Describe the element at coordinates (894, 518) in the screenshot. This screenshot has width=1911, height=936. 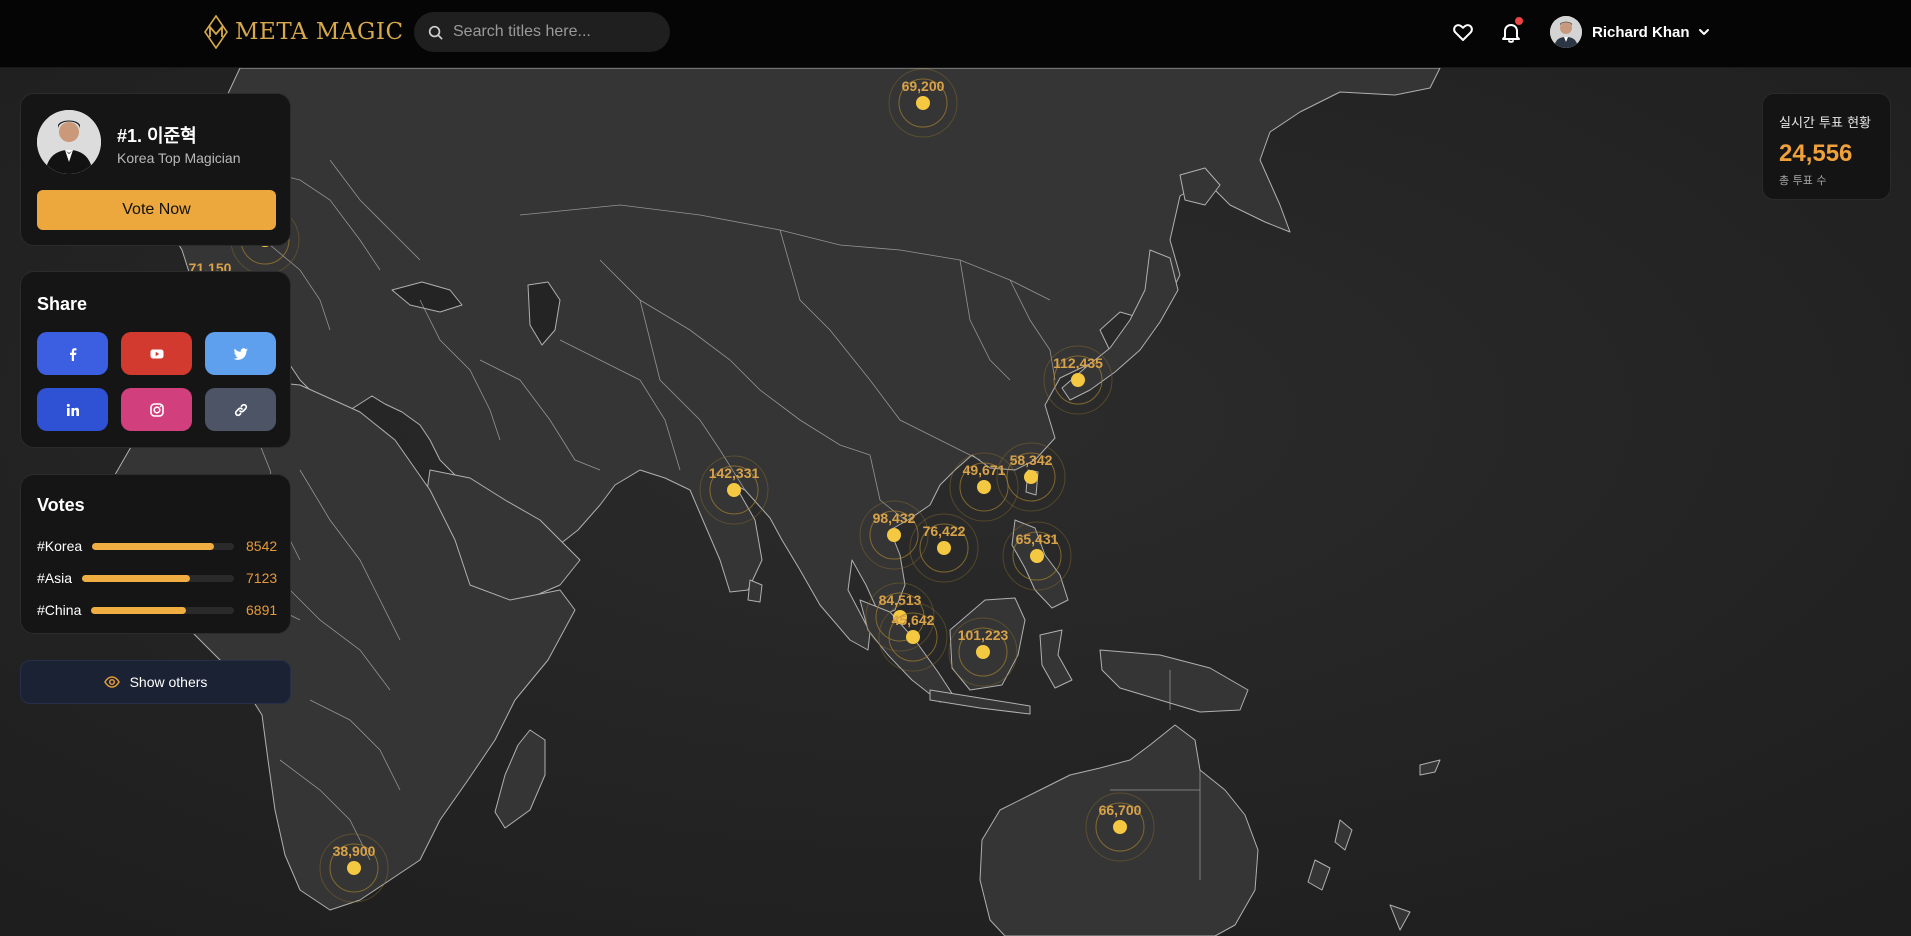
I see `svg-text: 98,432` at that location.